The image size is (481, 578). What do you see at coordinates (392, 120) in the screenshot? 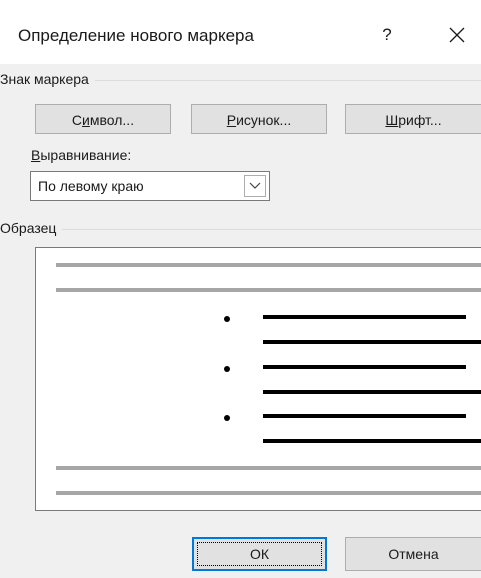
I see `font-button-accel: Ш` at bounding box center [392, 120].